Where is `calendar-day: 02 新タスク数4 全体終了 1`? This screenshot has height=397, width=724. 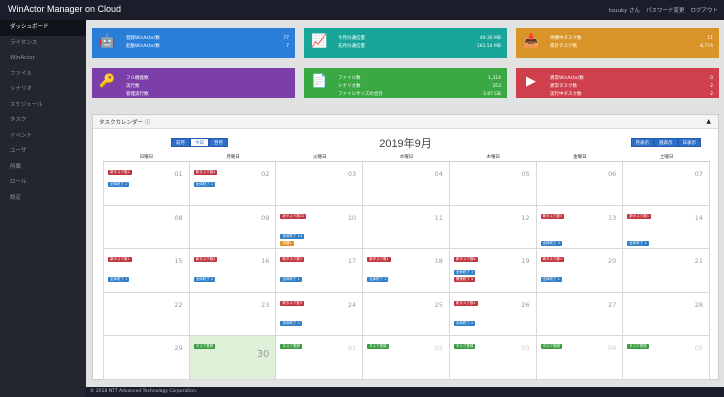 calendar-day: 02 新タスク数4 全体終了 1 is located at coordinates (233, 184).